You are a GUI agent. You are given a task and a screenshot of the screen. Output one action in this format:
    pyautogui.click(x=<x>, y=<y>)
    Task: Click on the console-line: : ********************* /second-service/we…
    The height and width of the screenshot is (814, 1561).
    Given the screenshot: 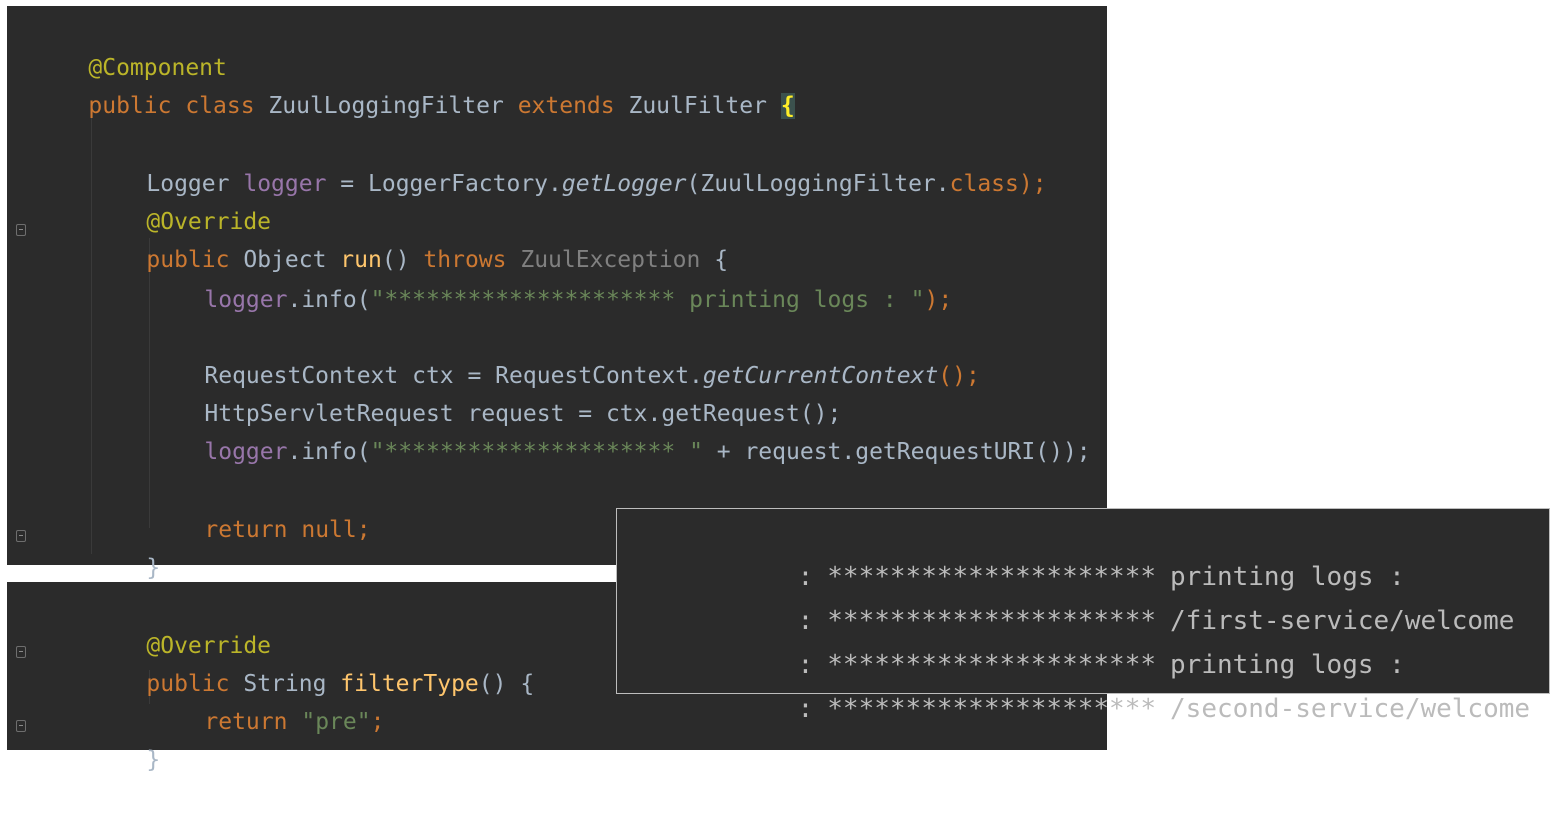 What is the action you would take?
    pyautogui.click(x=1139, y=683)
    